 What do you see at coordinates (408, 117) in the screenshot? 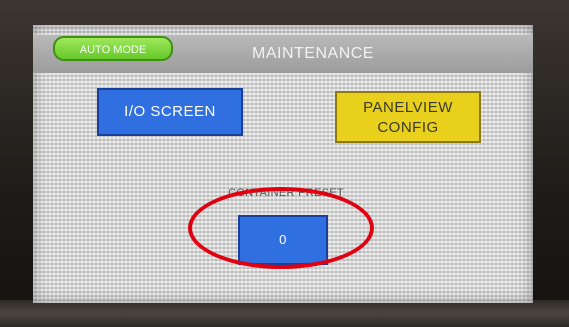
I see `panelview-config-button: PANELVIEW CONFIG` at bounding box center [408, 117].